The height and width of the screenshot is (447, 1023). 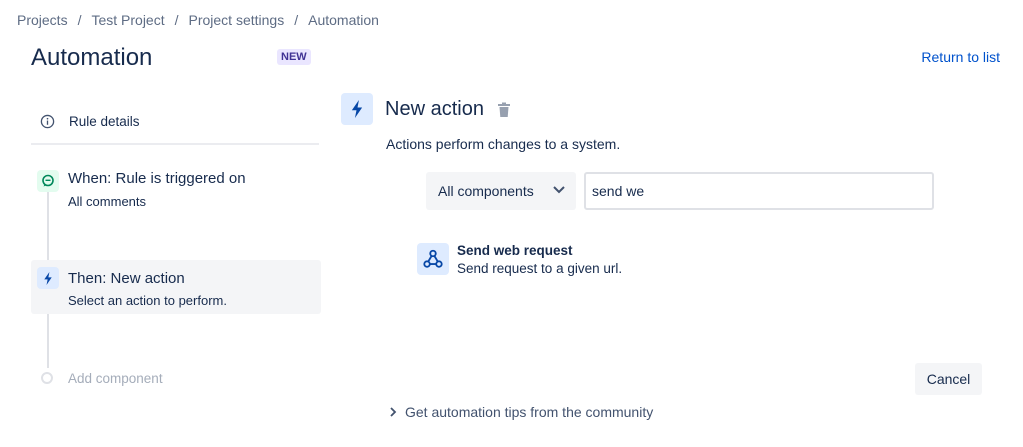 What do you see at coordinates (92, 57) in the screenshot?
I see `page-title: Automation` at bounding box center [92, 57].